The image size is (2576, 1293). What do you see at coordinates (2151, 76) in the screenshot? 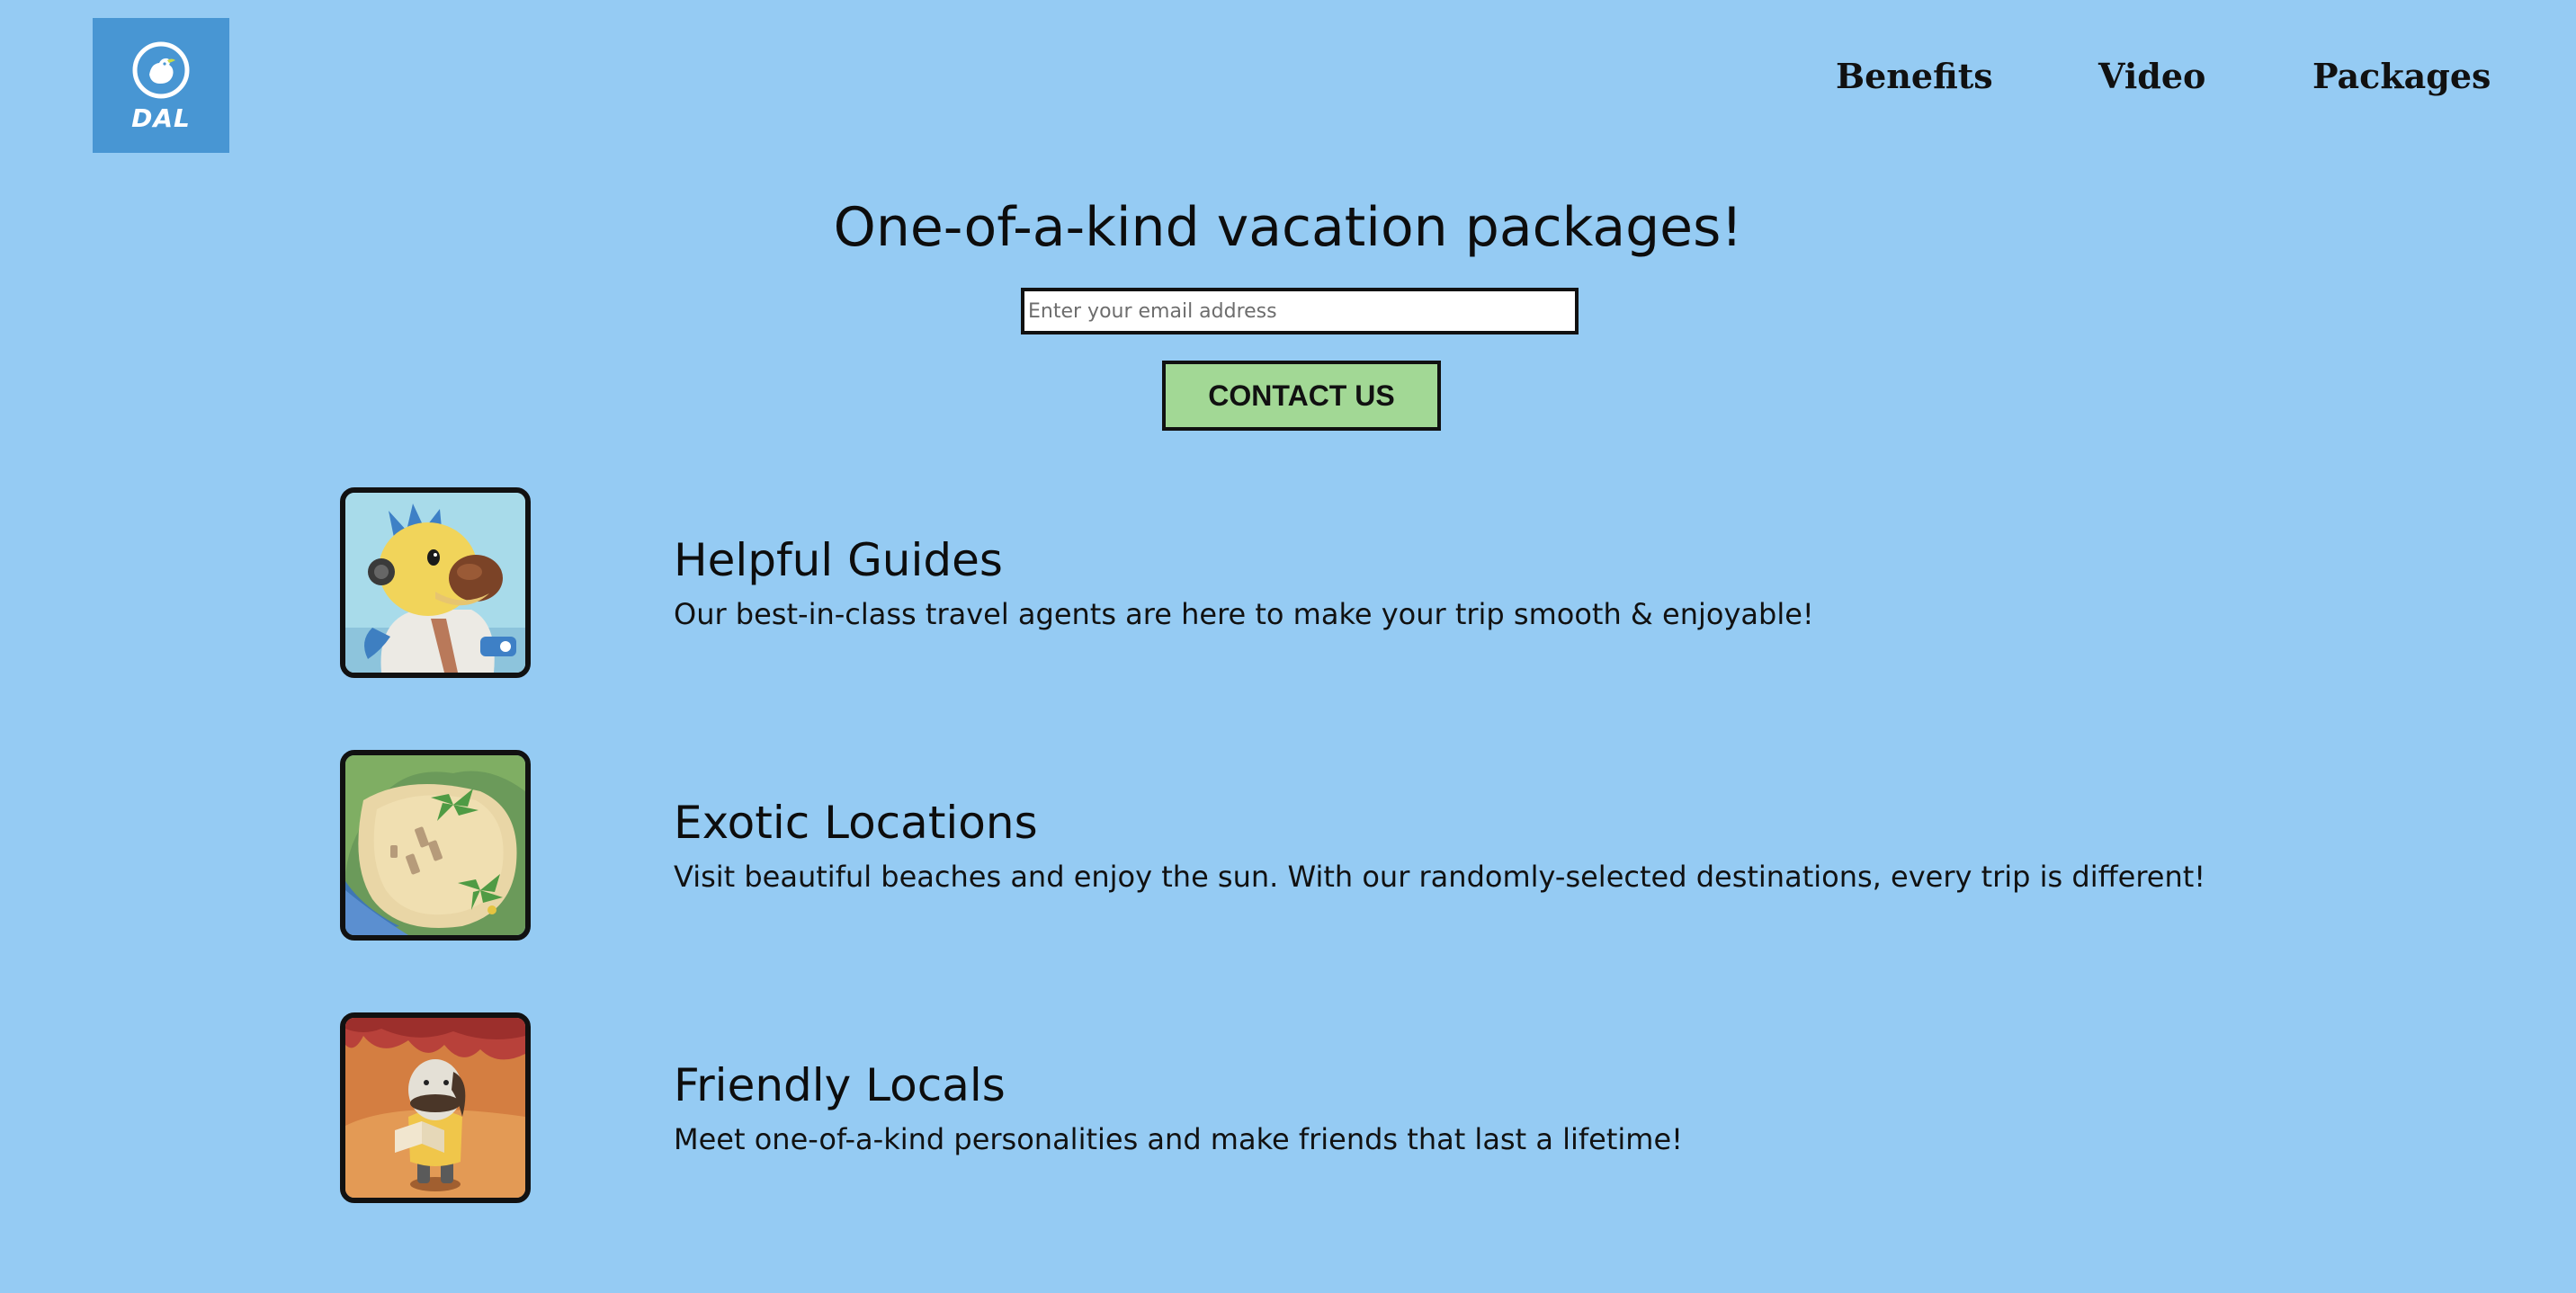
I see `nav-link-video: Video` at bounding box center [2151, 76].